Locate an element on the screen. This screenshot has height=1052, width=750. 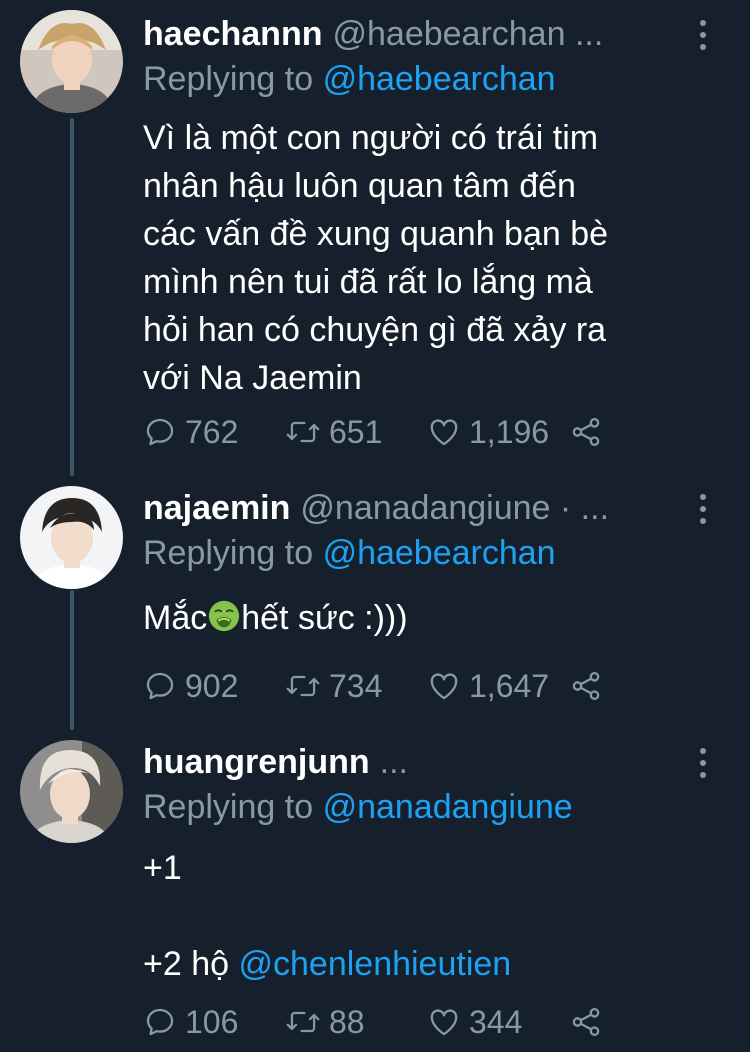
nauseated-face-emoji is located at coordinates (224, 616).